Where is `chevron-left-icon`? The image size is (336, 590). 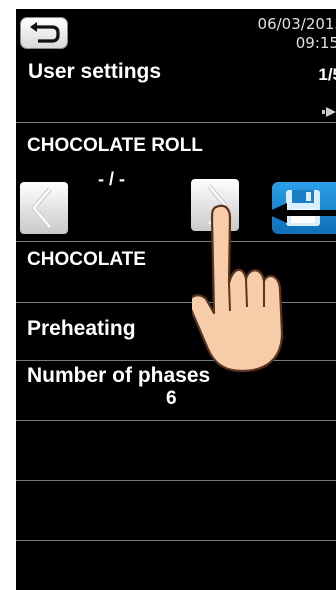 chevron-left-icon is located at coordinates (41, 208).